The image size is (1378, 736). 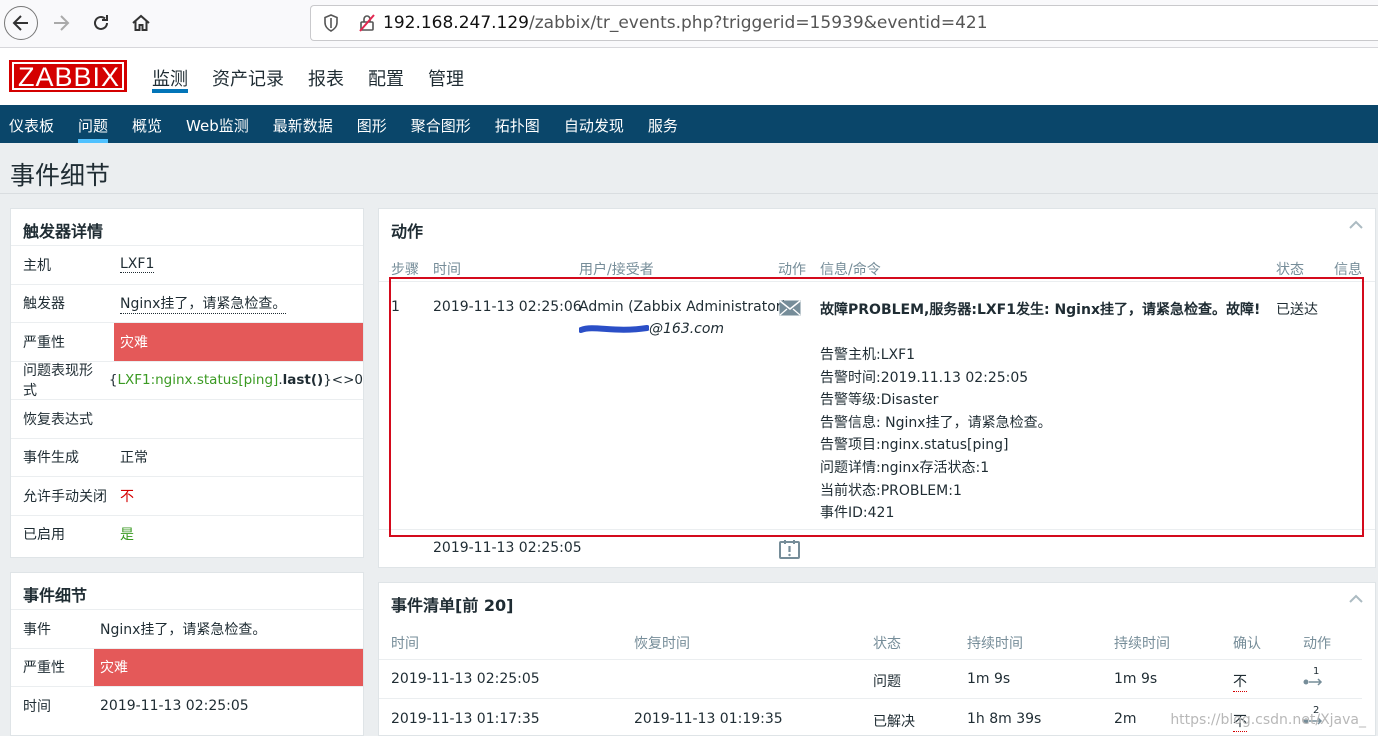 What do you see at coordinates (238, 342) in the screenshot?
I see `severity-value: 灾难` at bounding box center [238, 342].